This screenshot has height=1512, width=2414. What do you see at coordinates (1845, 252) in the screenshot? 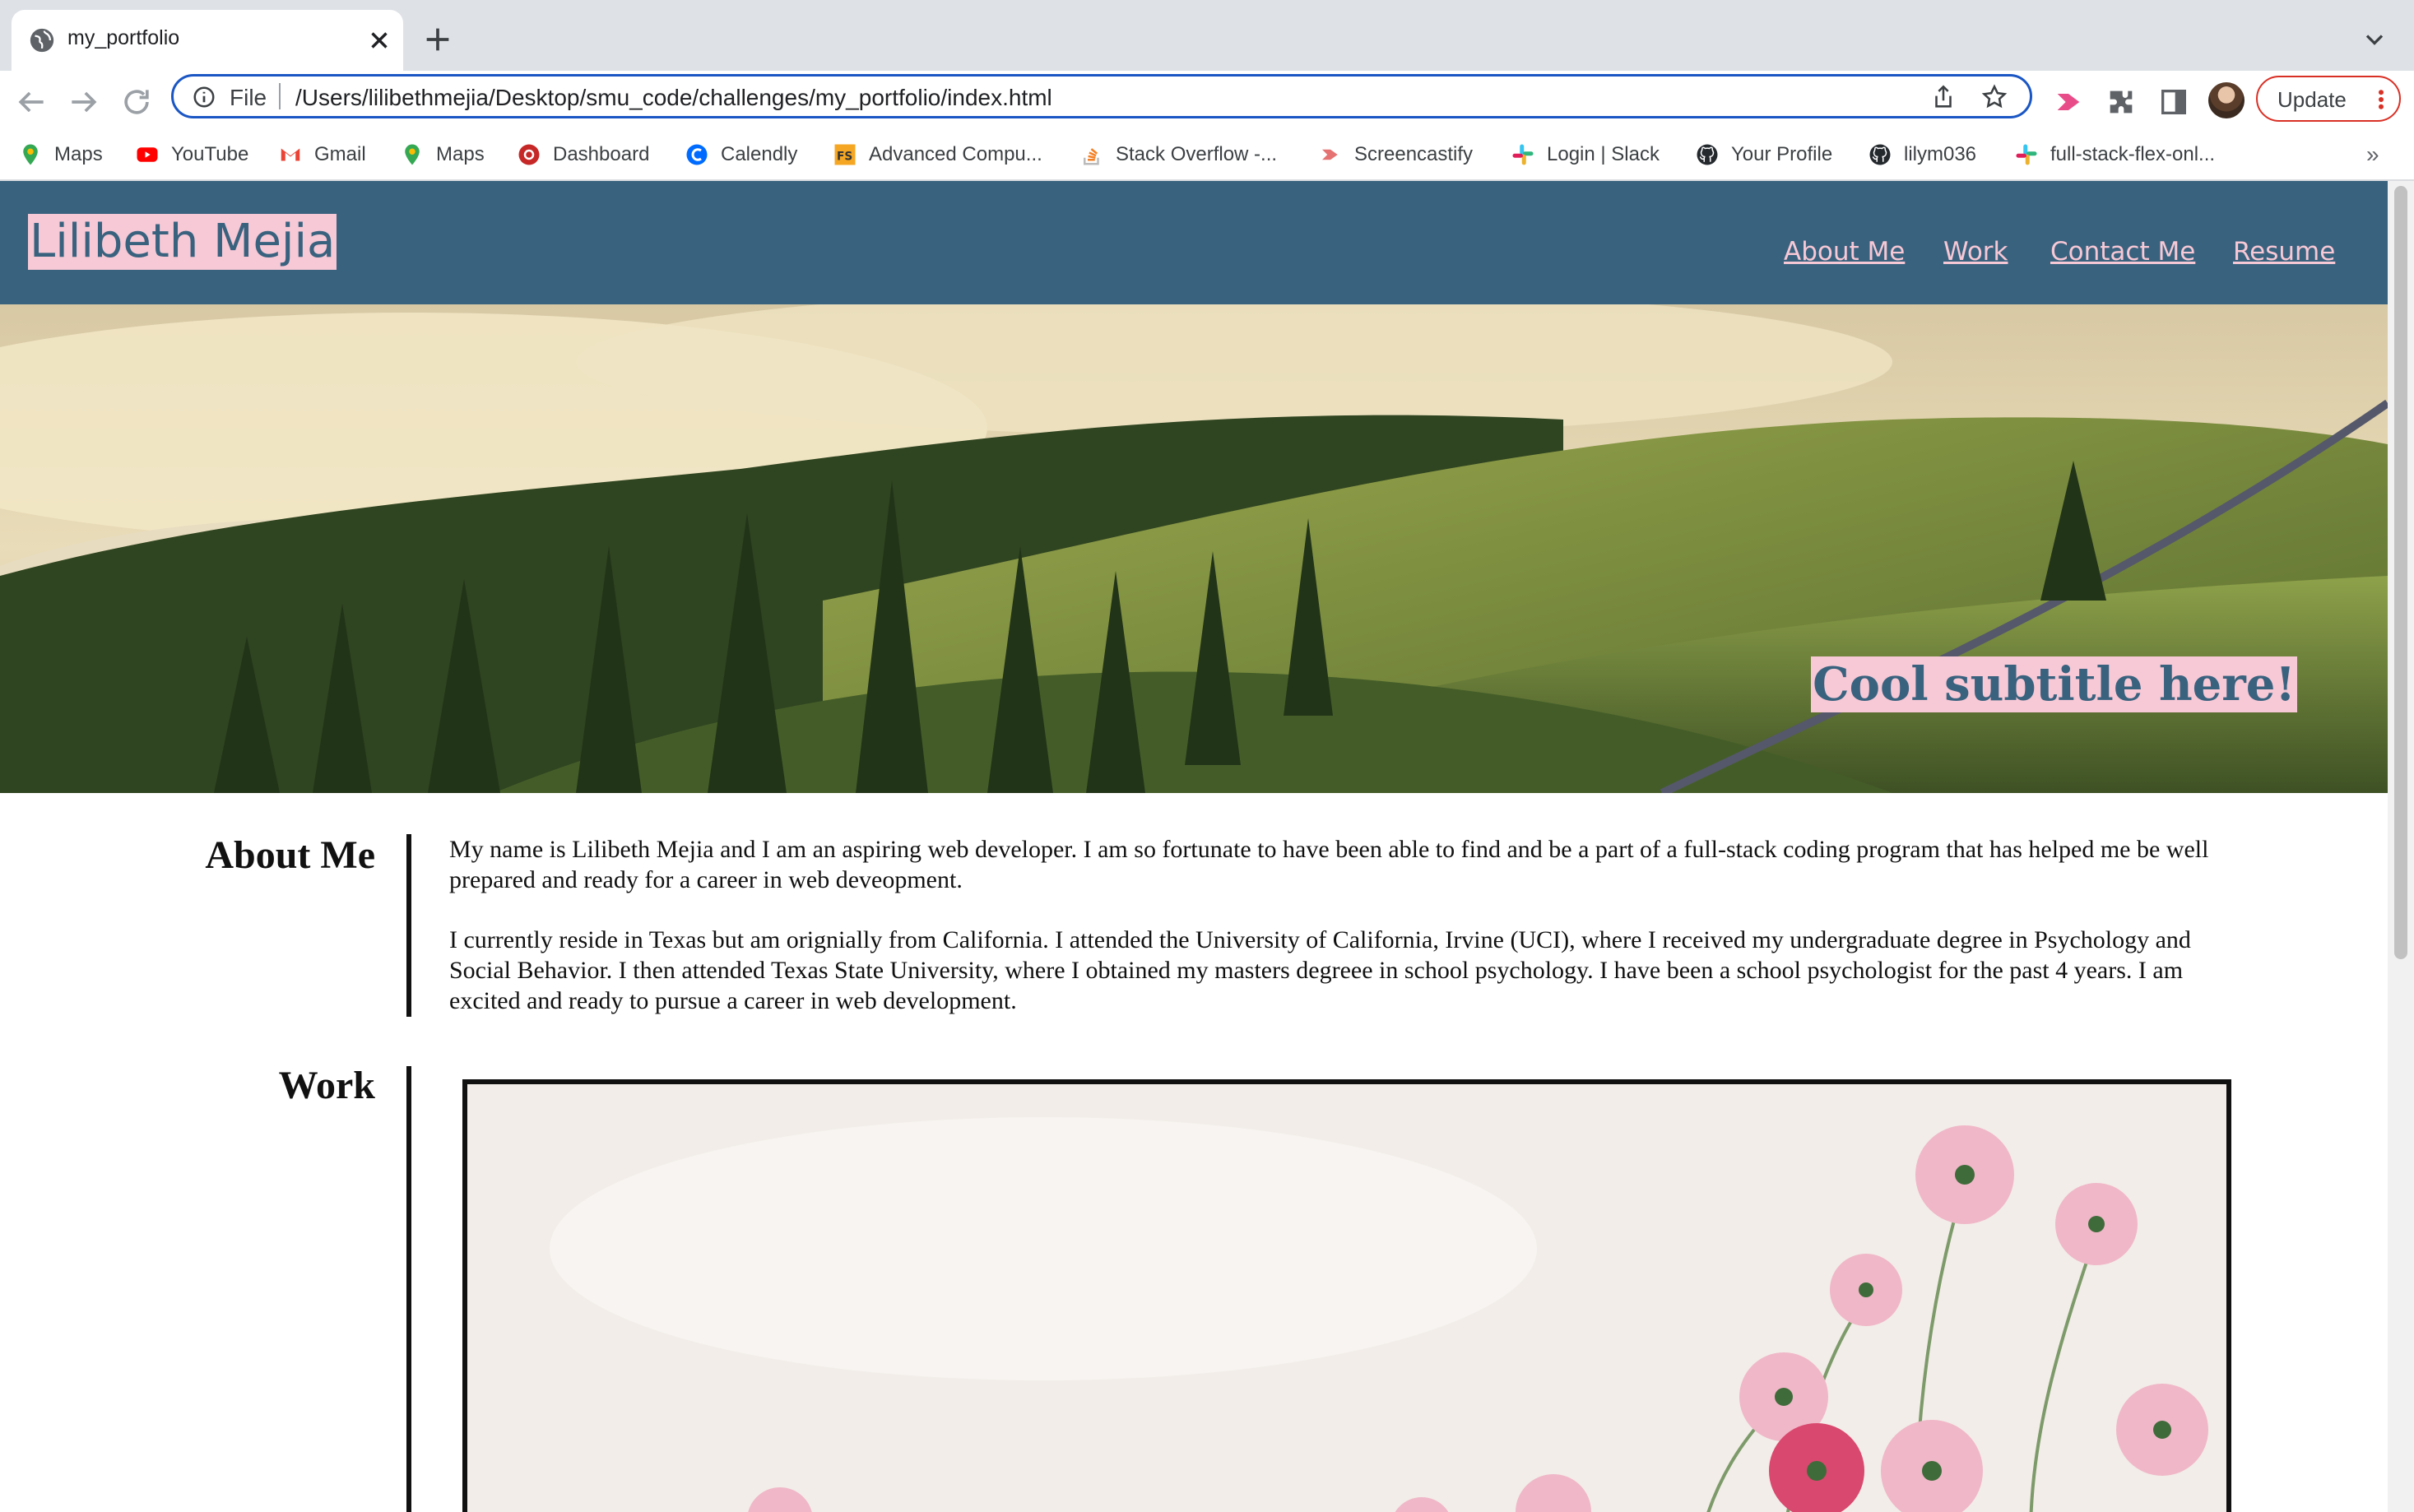
I see `nav-about-me-link: About Me` at bounding box center [1845, 252].